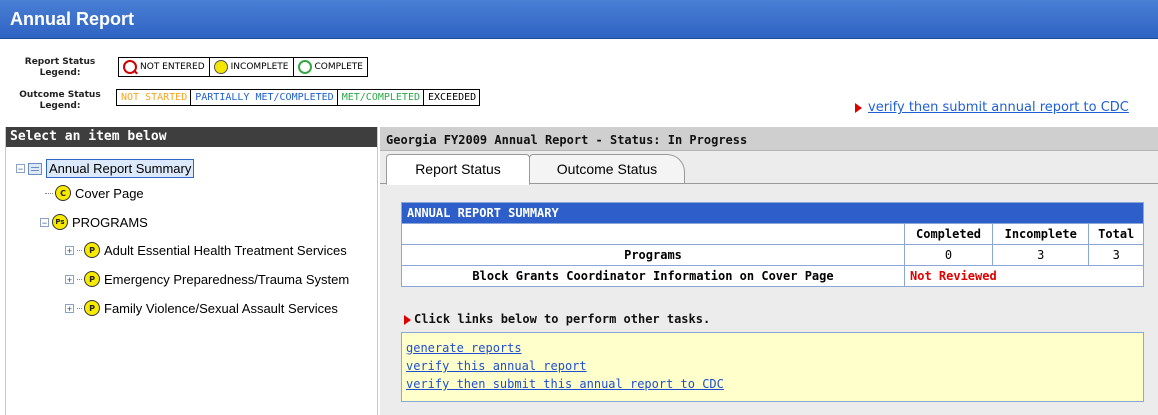  Describe the element at coordinates (338, 67) in the screenshot. I see `legend-complete-label: COMPLETE` at that location.